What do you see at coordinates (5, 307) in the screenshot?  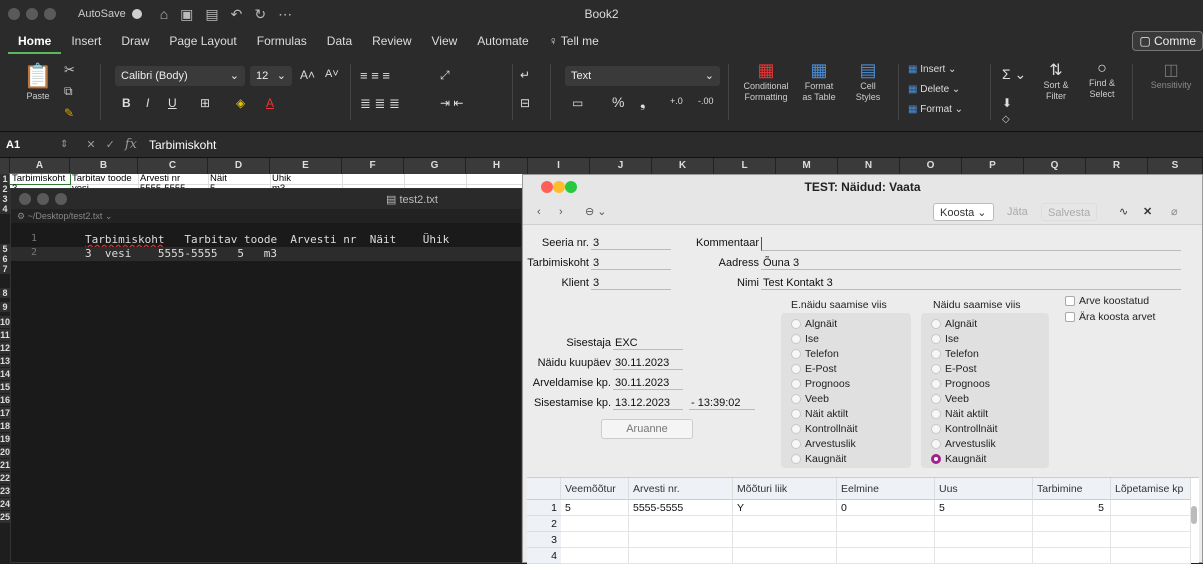 I see `row-header: 9` at bounding box center [5, 307].